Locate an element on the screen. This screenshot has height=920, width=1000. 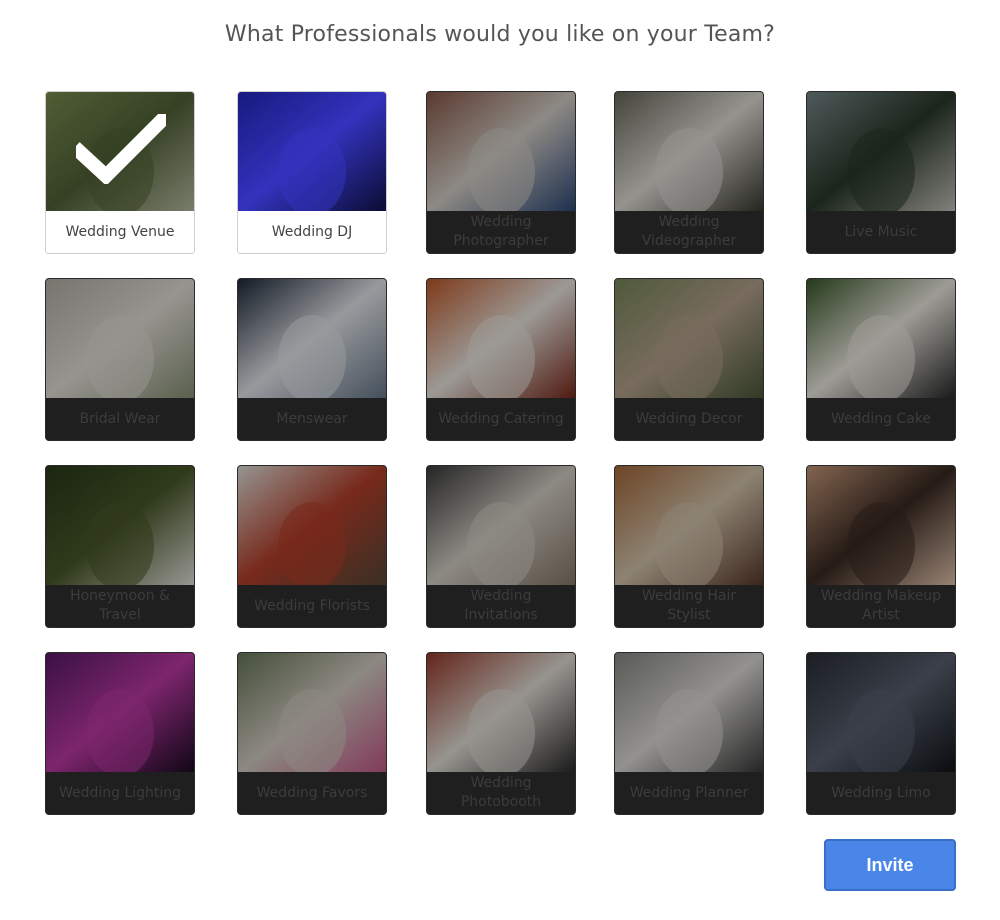
card-wedding-venue: Wedding Venue is located at coordinates (120, 172).